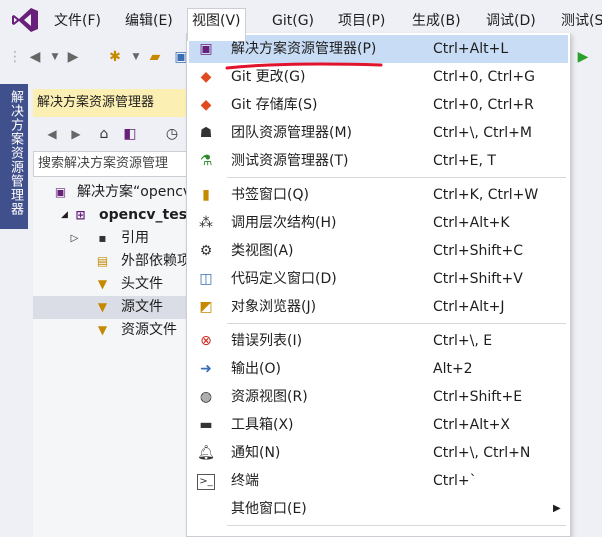 The height and width of the screenshot is (537, 602). I want to click on menu-file: 文件(F), so click(77, 21).